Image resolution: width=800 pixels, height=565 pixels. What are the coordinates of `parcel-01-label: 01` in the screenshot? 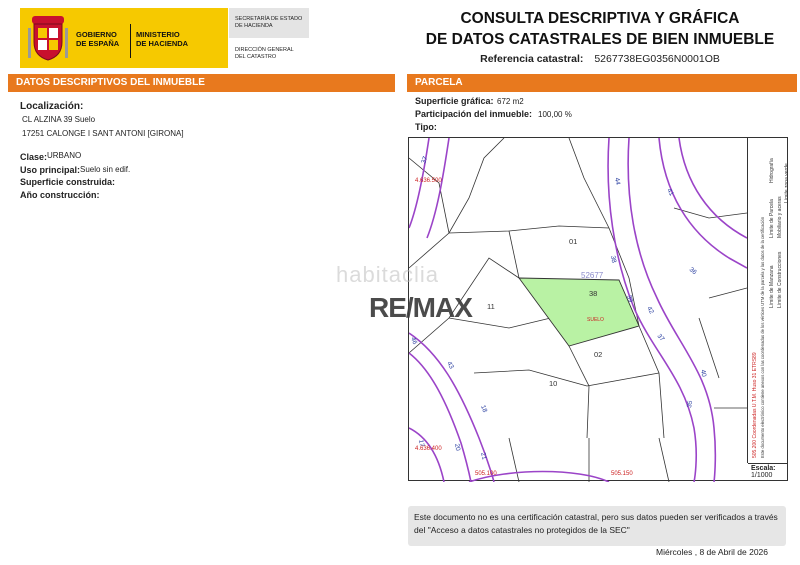 It's located at (573, 241).